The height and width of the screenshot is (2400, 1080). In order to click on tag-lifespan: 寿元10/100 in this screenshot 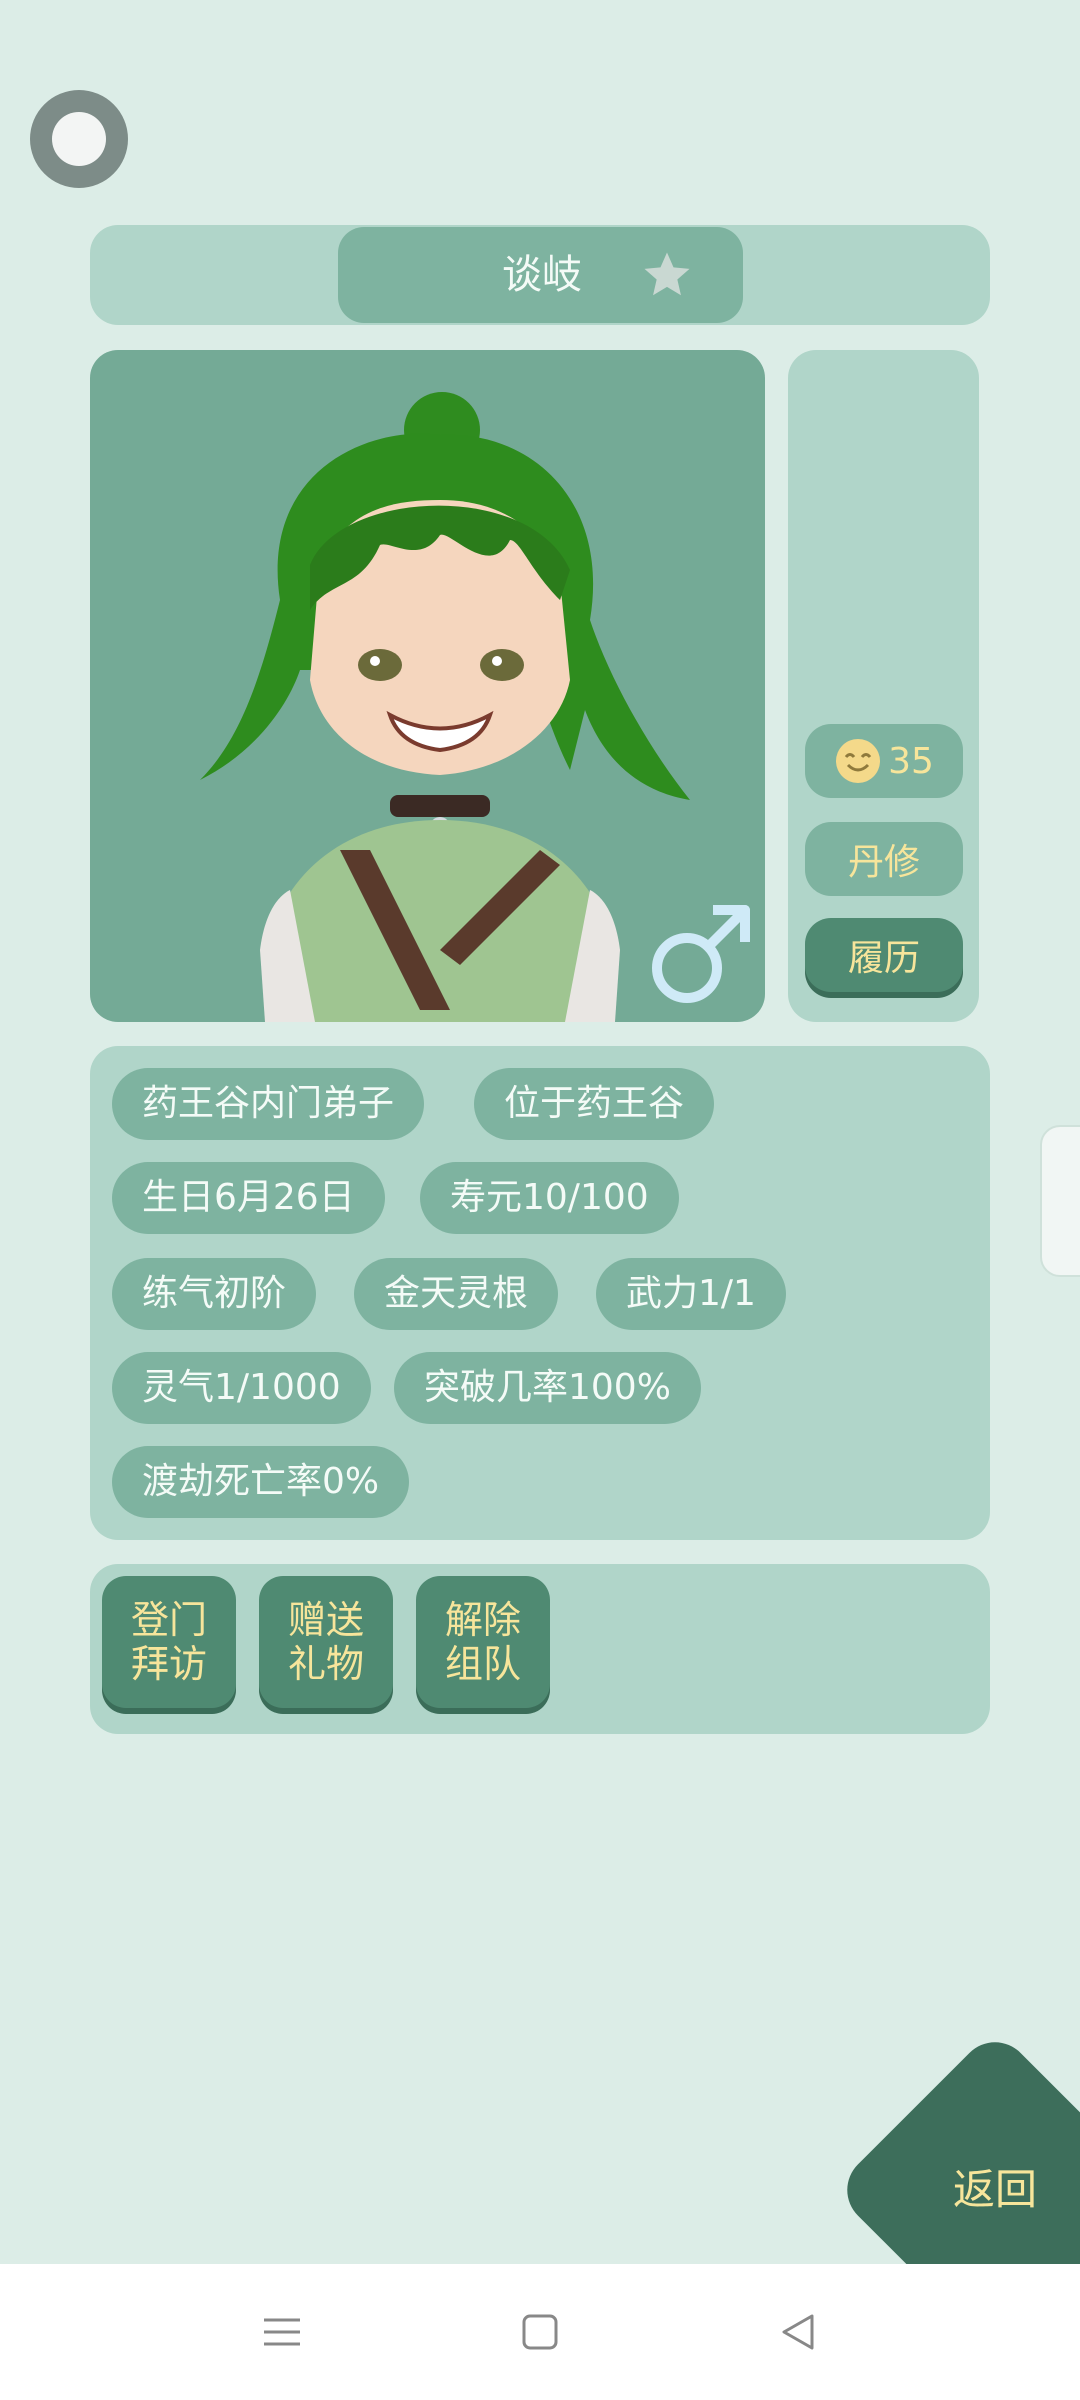, I will do `click(549, 1198)`.